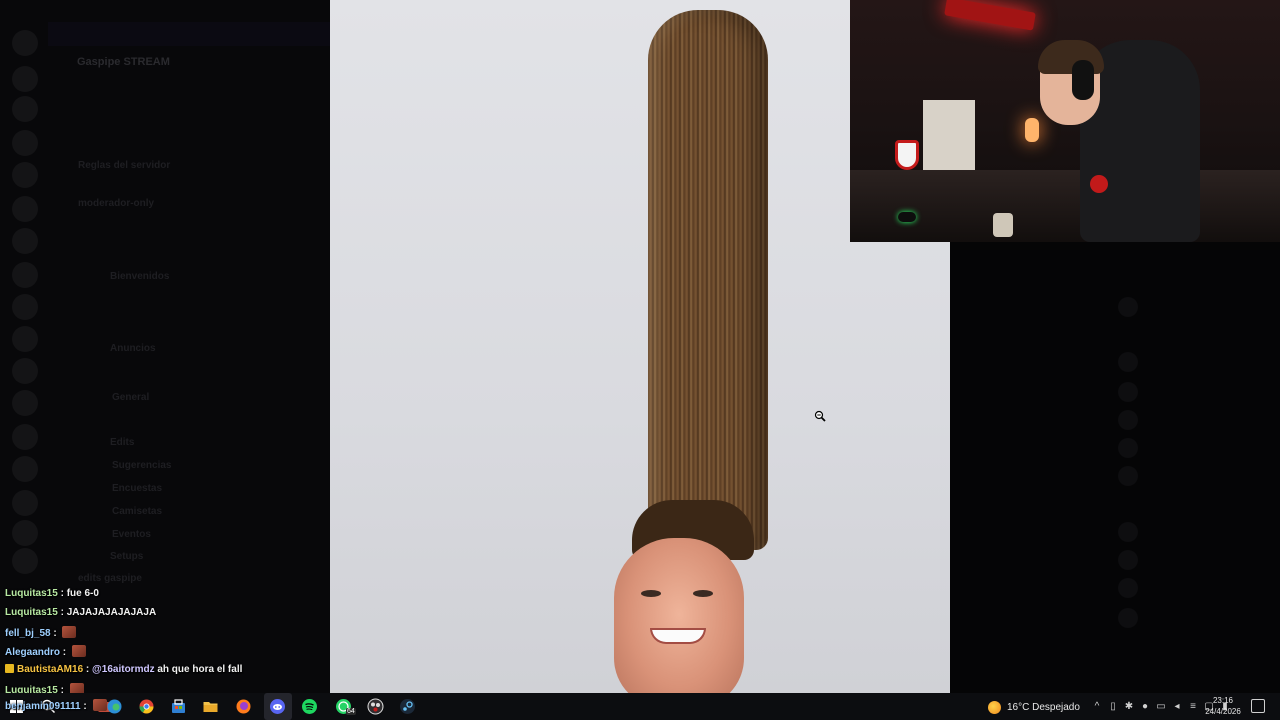  Describe the element at coordinates (651, 593) in the screenshot. I see `left-eye` at that location.